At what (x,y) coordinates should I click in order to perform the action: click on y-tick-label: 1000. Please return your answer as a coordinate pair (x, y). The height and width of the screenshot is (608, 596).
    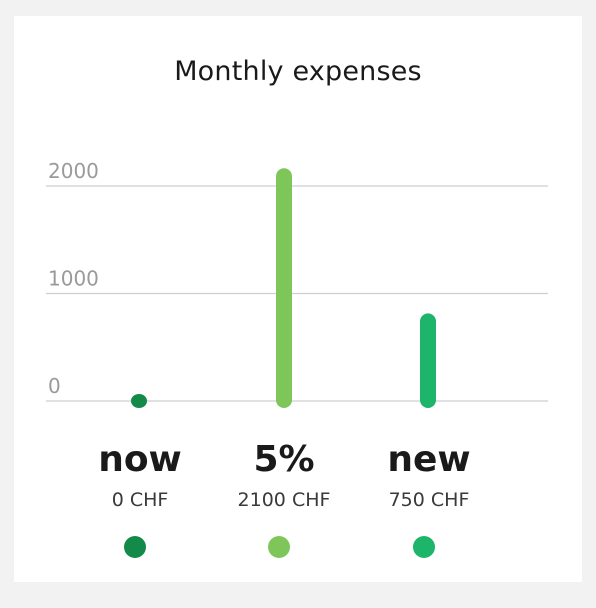
    Looking at the image, I should click on (73, 279).